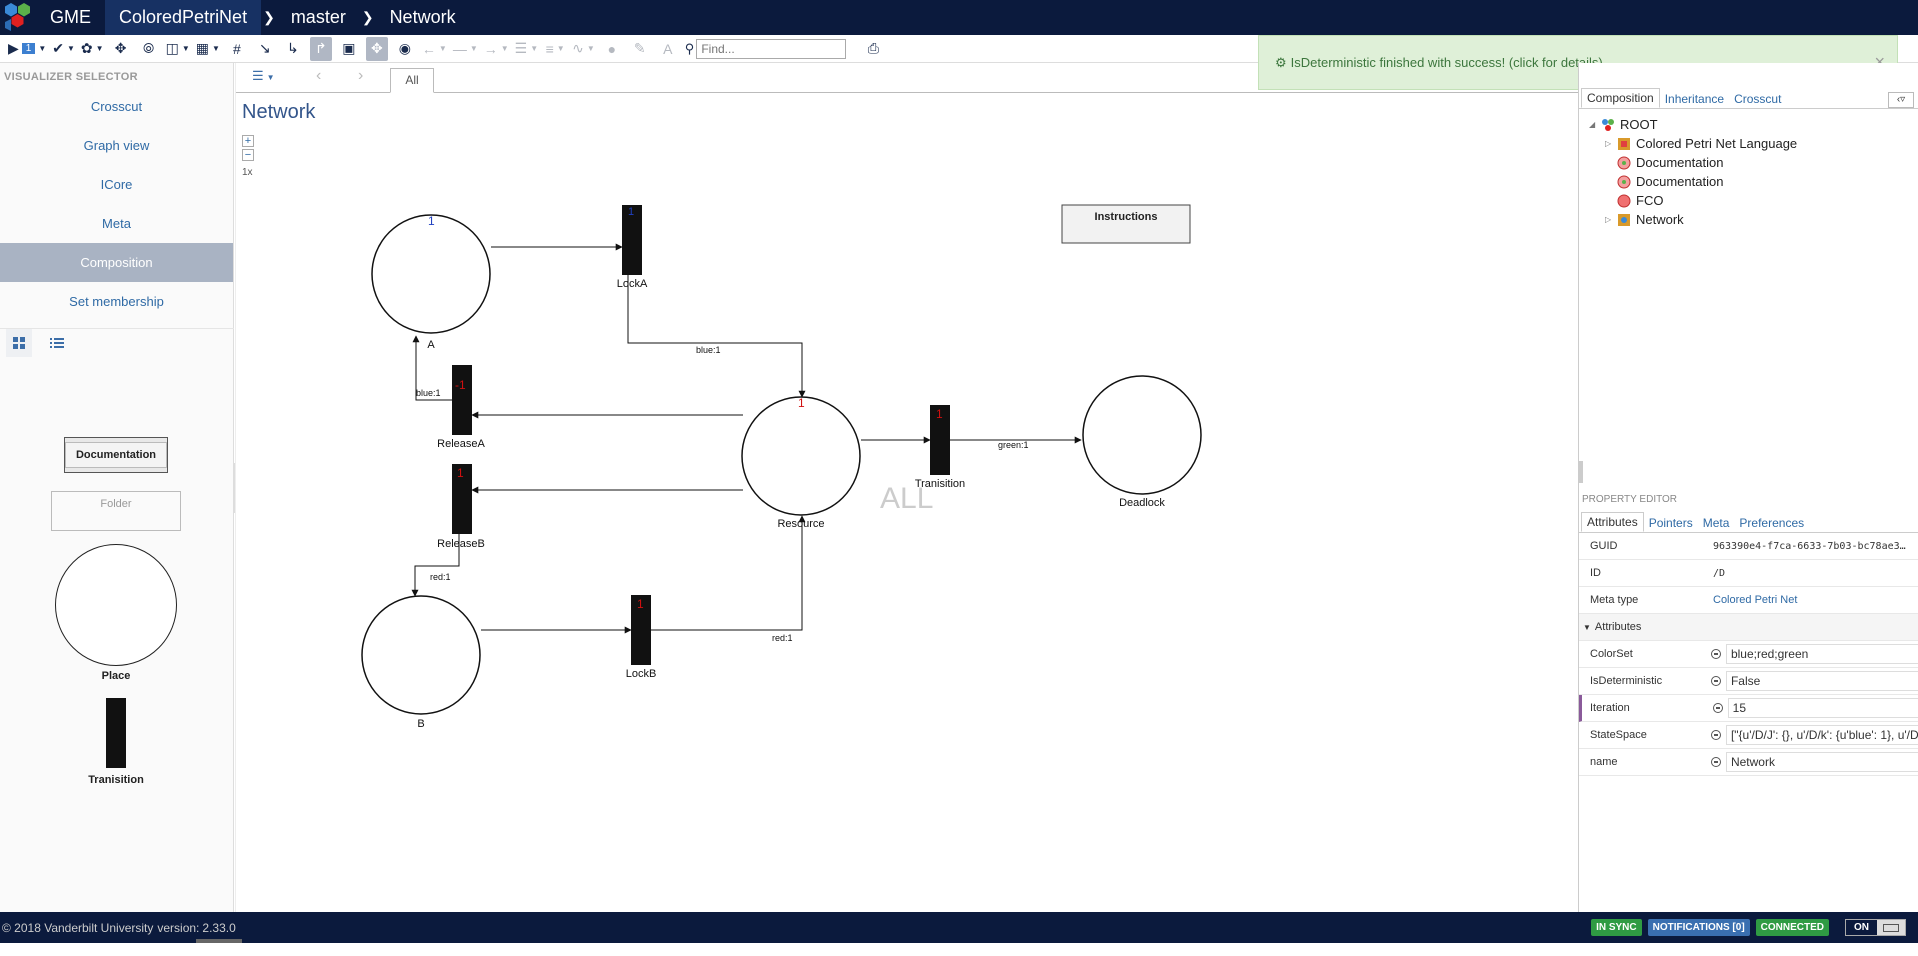 The height and width of the screenshot is (956, 1918). Describe the element at coordinates (116, 145) in the screenshot. I see `visualizer-graph-view: Graph view` at that location.